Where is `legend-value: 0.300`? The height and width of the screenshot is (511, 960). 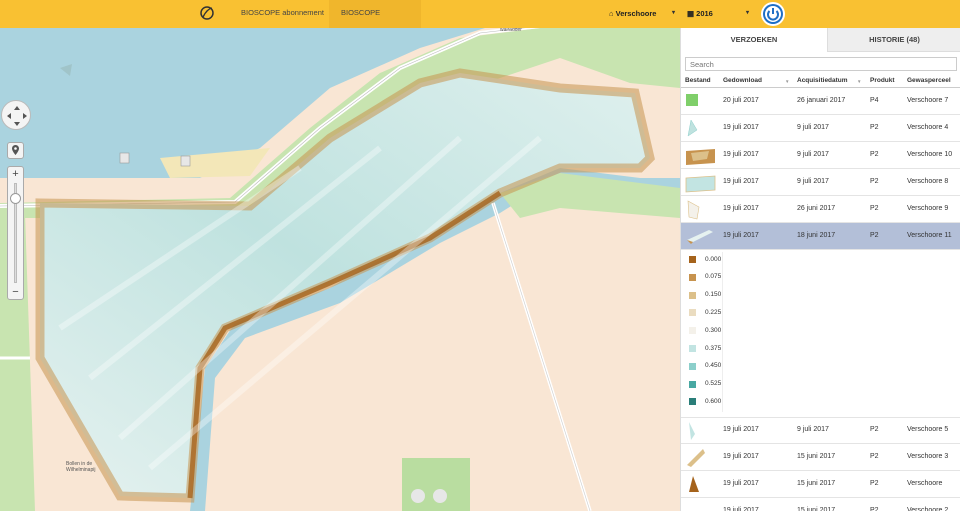 legend-value: 0.300 is located at coordinates (713, 330).